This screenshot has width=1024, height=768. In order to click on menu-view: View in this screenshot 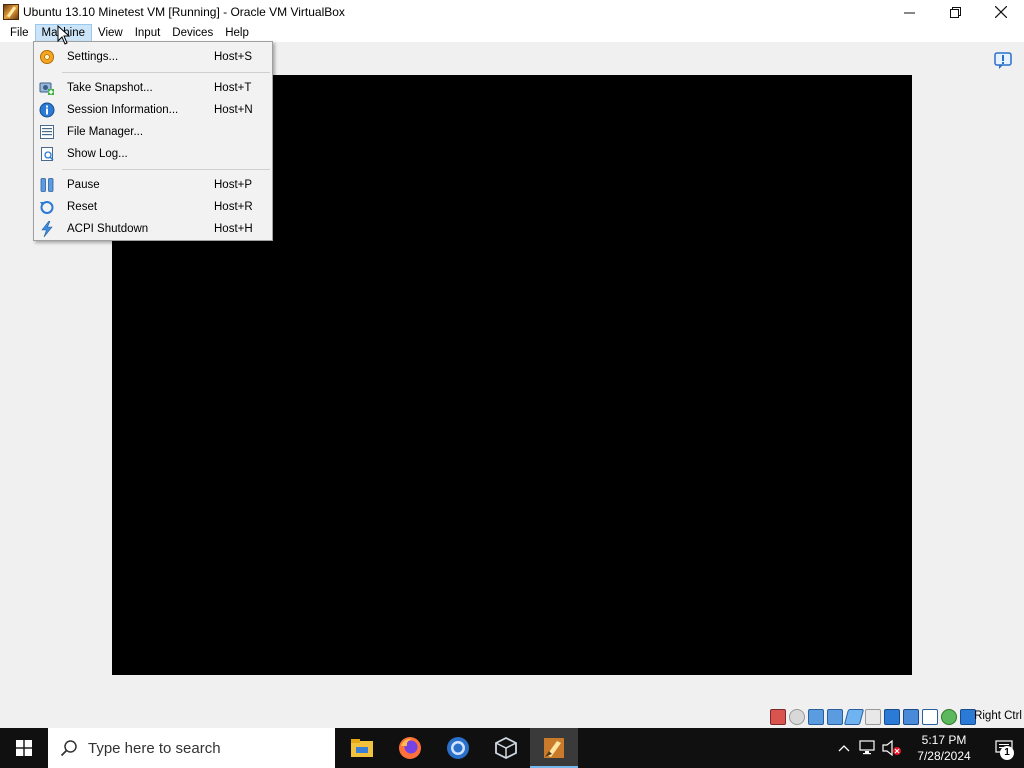, I will do `click(110, 33)`.